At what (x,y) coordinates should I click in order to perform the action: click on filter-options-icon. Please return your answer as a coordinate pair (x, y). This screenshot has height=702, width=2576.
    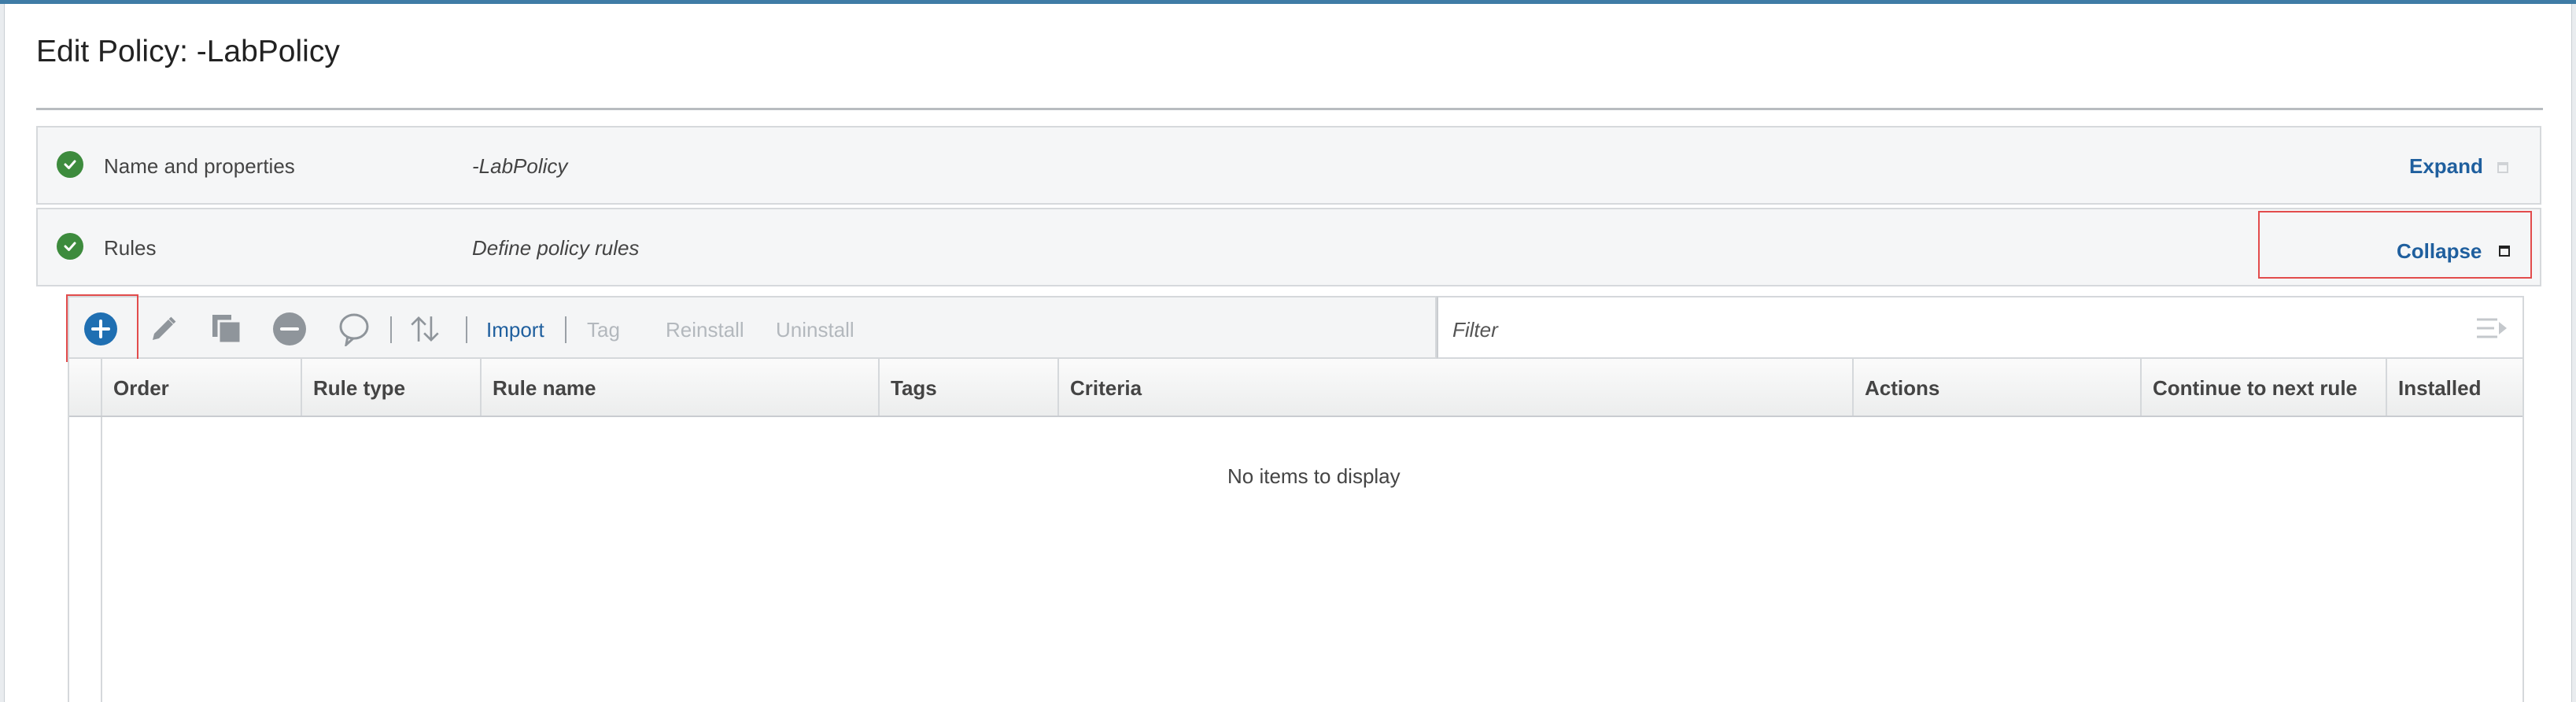
    Looking at the image, I should click on (2491, 328).